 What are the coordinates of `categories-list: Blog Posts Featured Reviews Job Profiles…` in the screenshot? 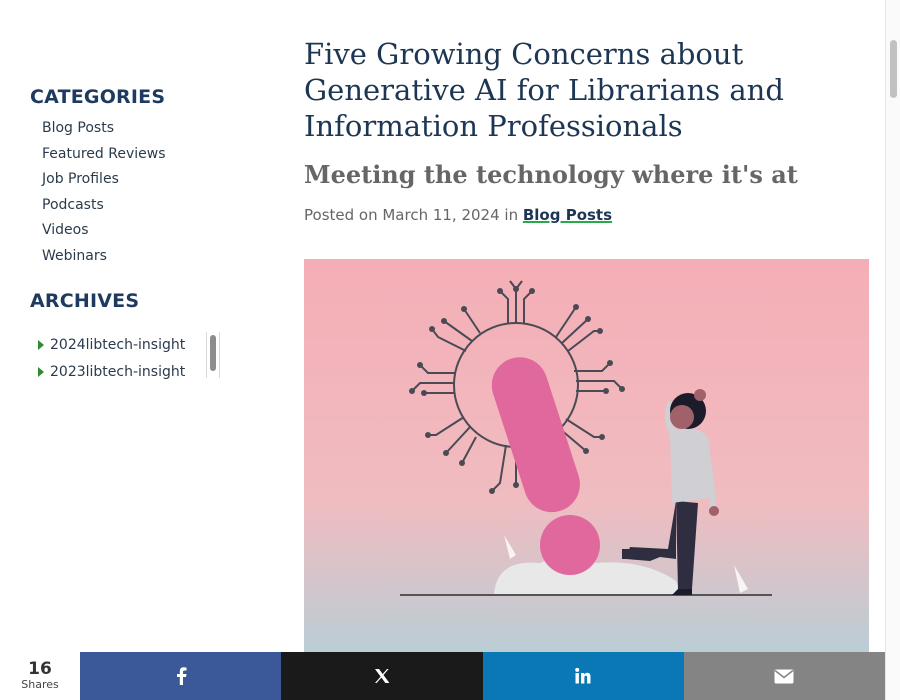 It's located at (130, 197).